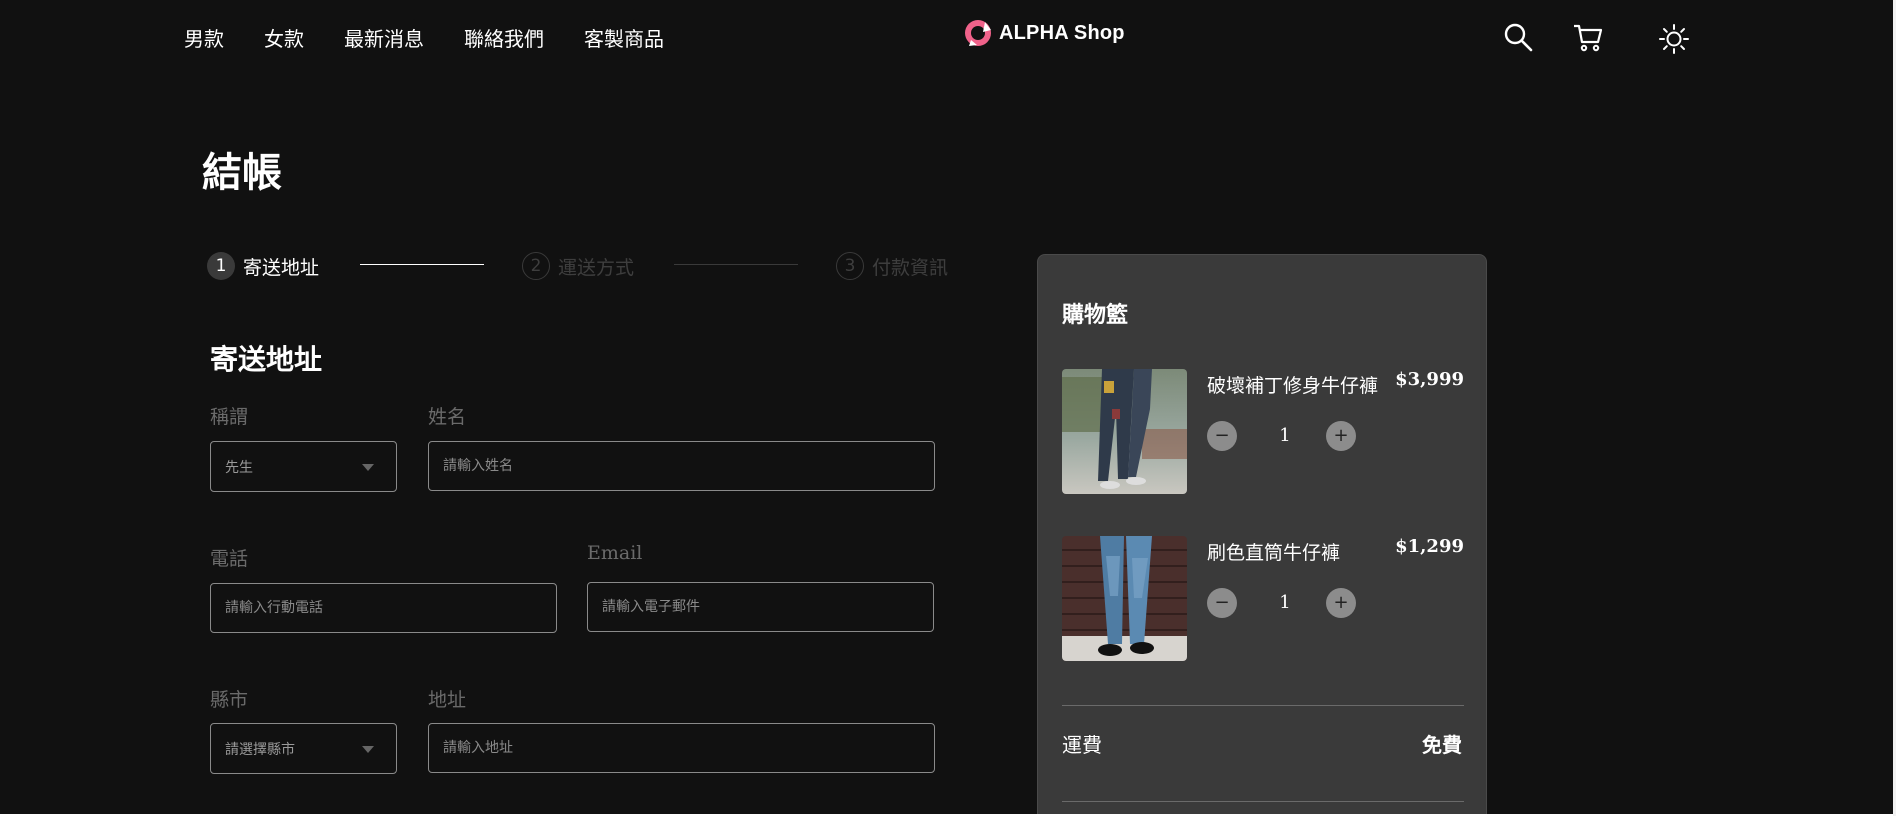  I want to click on item-price: $1,299, so click(1429, 546).